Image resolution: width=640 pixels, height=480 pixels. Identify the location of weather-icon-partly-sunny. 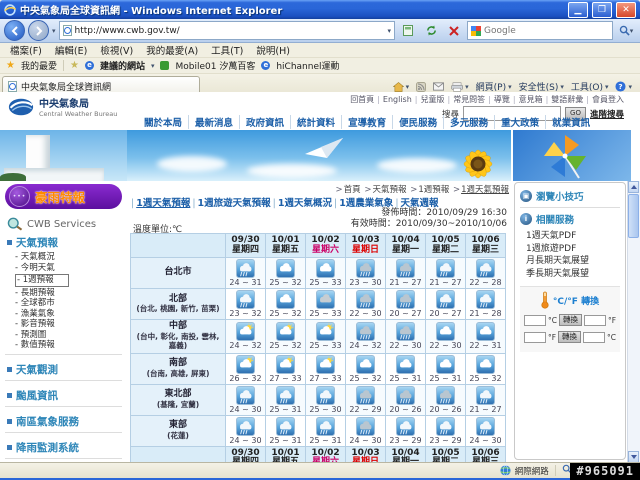
(245, 332).